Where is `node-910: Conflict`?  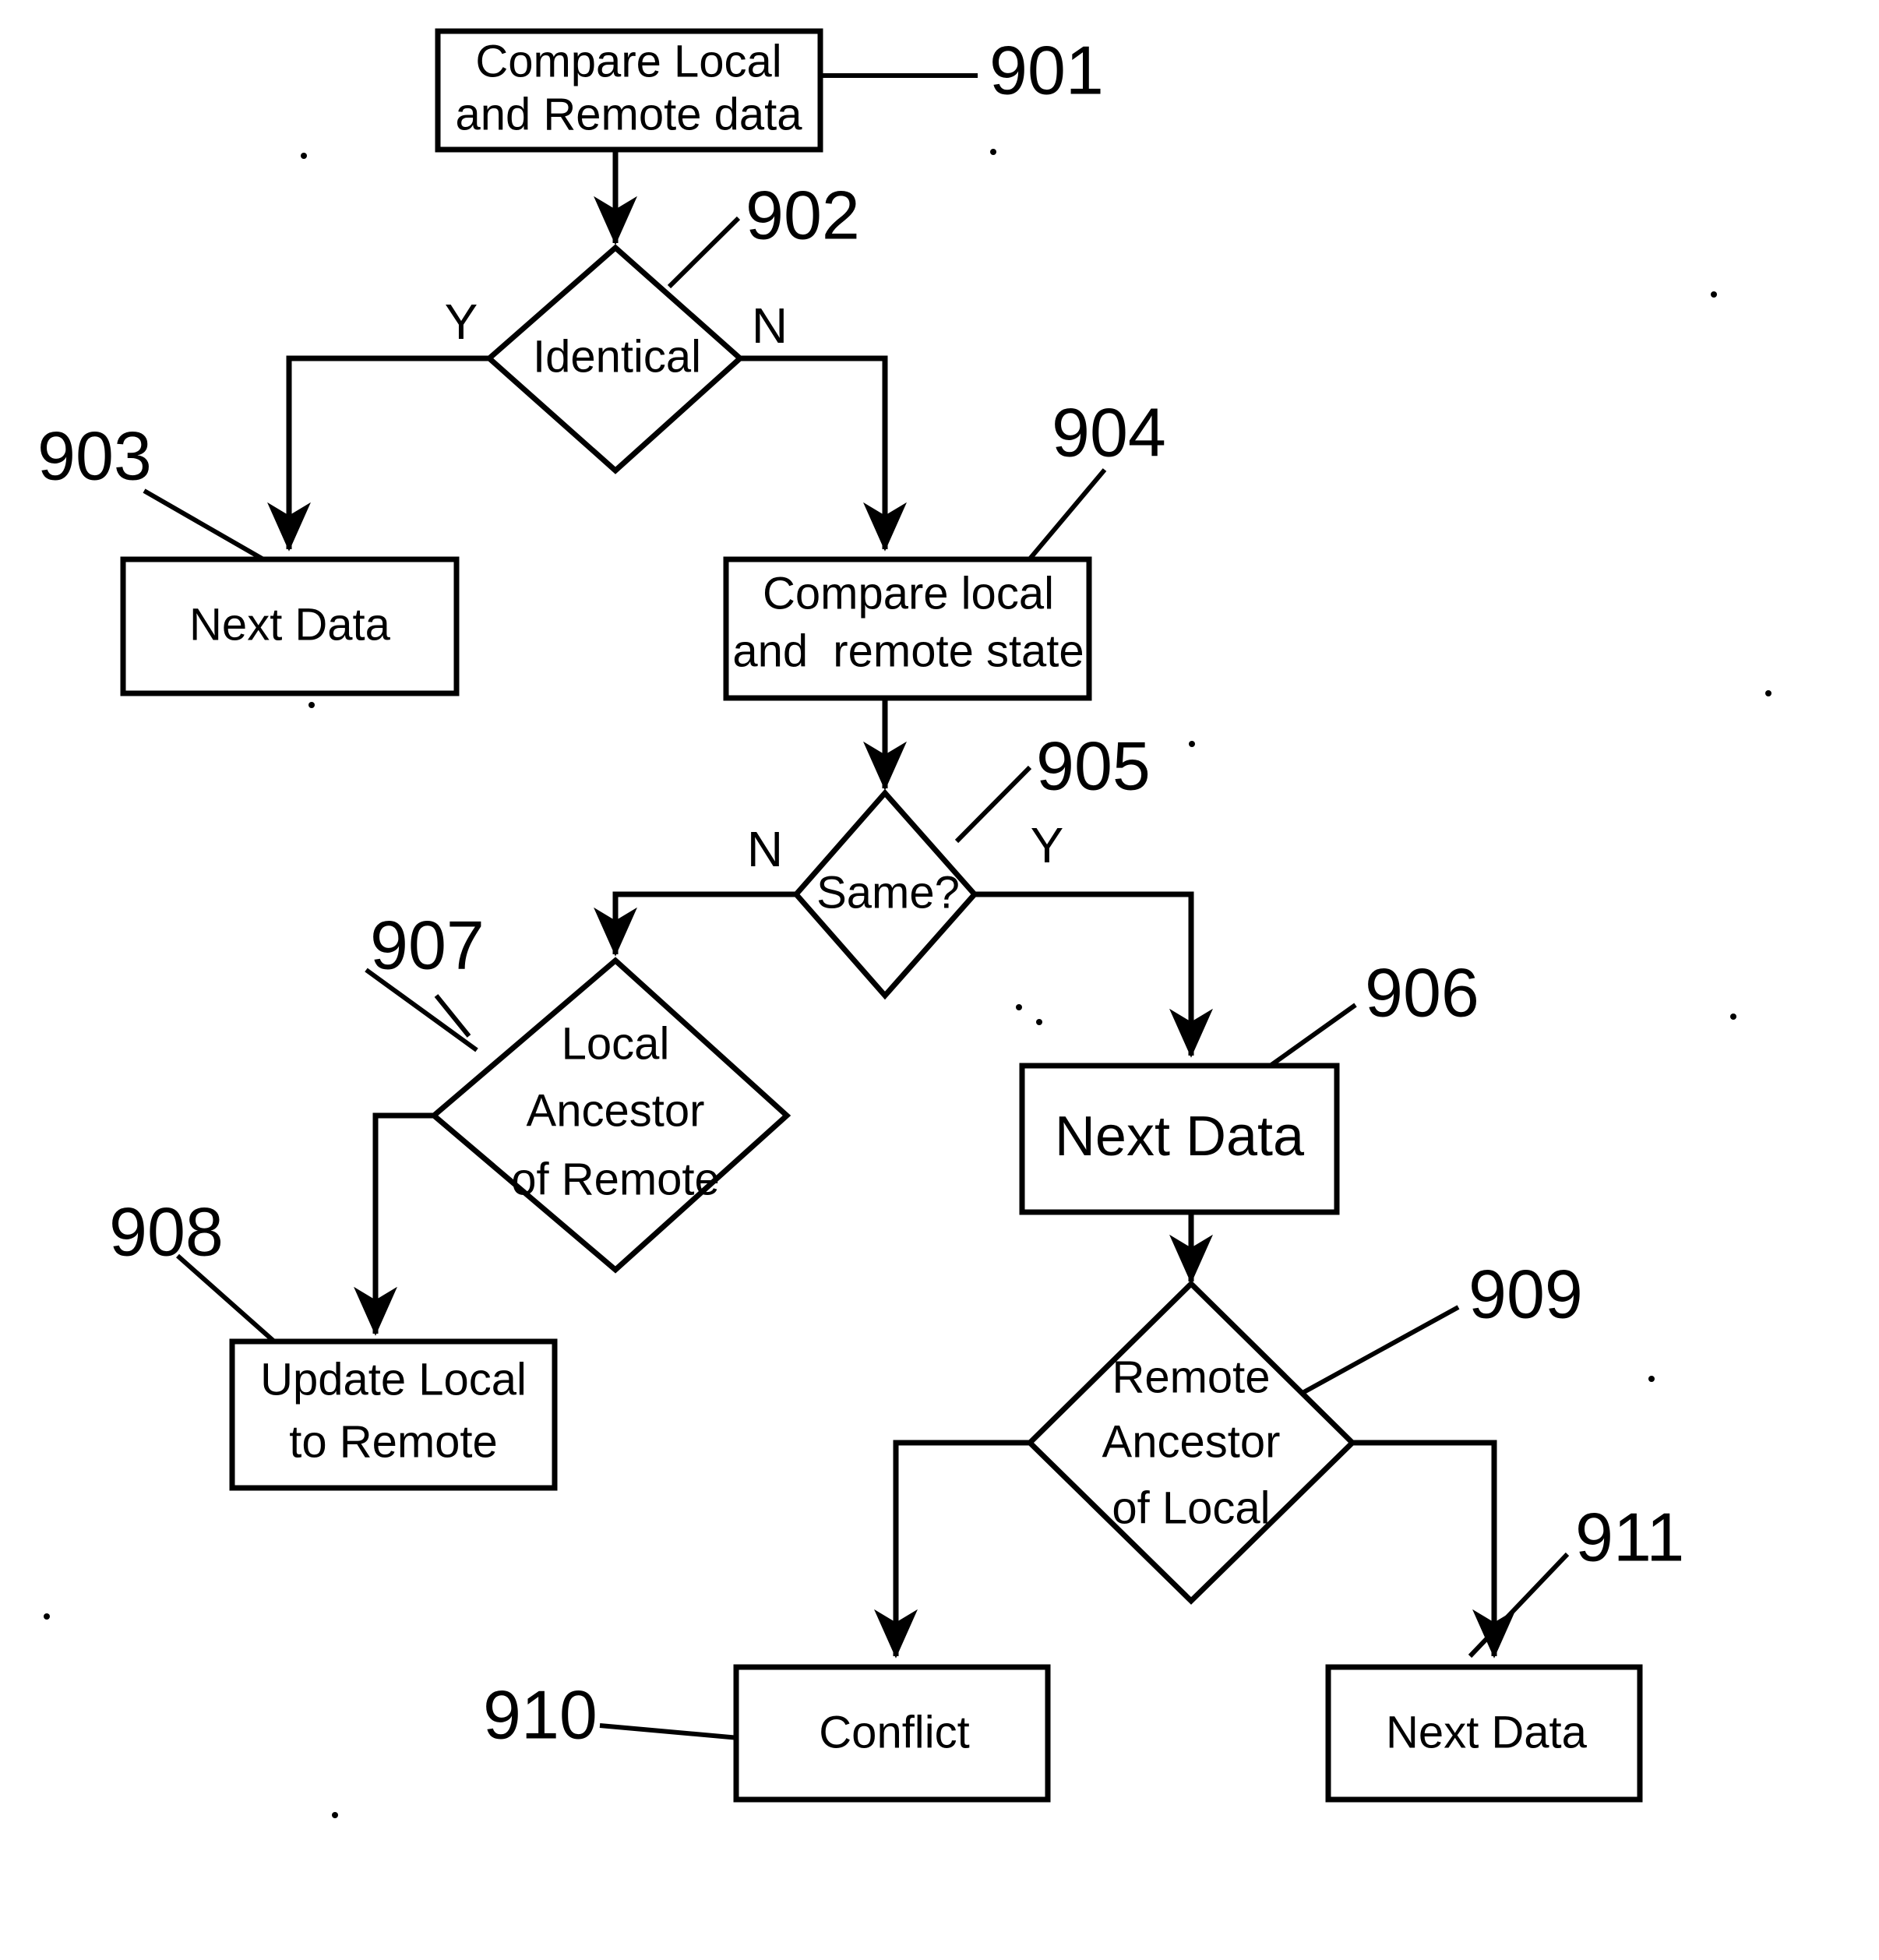 node-910: Conflict is located at coordinates (892, 1733).